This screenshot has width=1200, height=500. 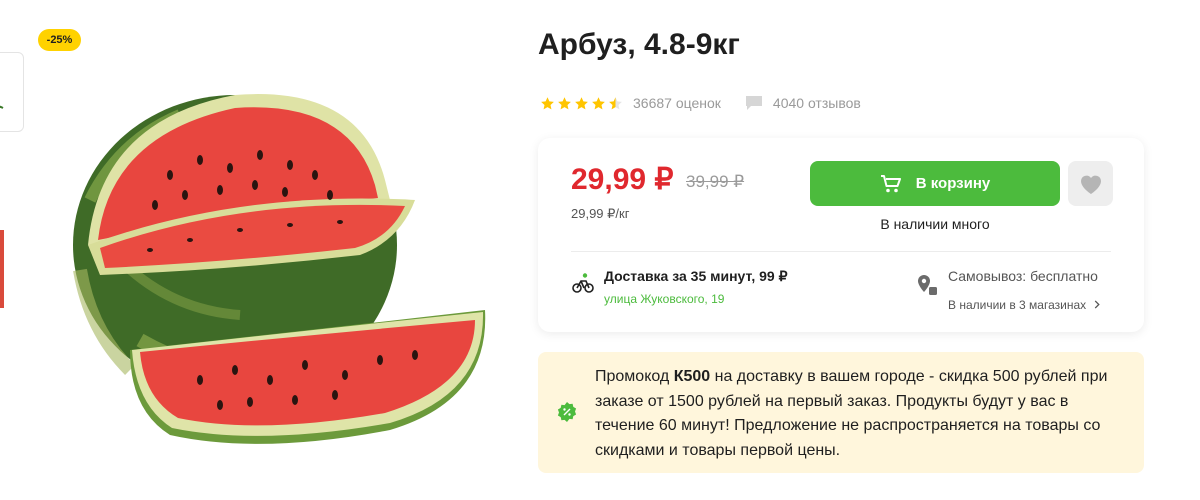 I want to click on pickup-title: Самовывоз: бесплатно, so click(x=1023, y=276).